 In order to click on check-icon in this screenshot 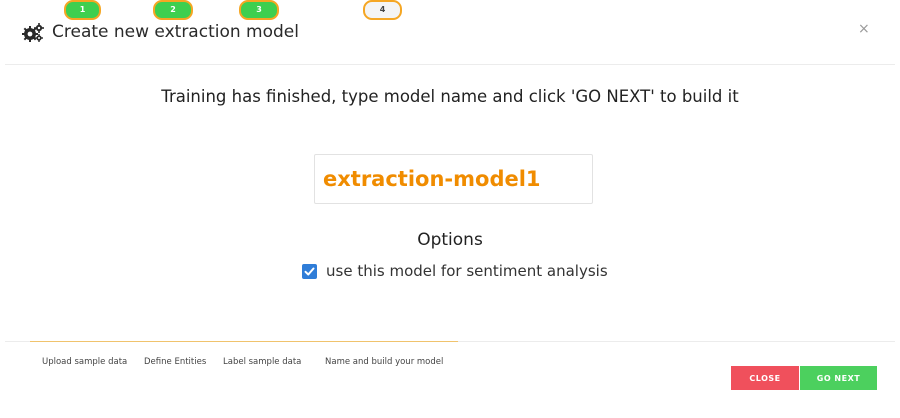, I will do `click(309, 271)`.